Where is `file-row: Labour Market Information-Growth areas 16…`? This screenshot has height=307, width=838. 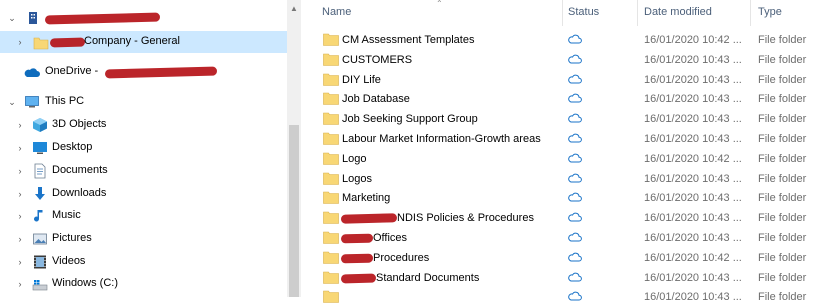 file-row: Labour Market Information-Growth areas 16… is located at coordinates (569, 139).